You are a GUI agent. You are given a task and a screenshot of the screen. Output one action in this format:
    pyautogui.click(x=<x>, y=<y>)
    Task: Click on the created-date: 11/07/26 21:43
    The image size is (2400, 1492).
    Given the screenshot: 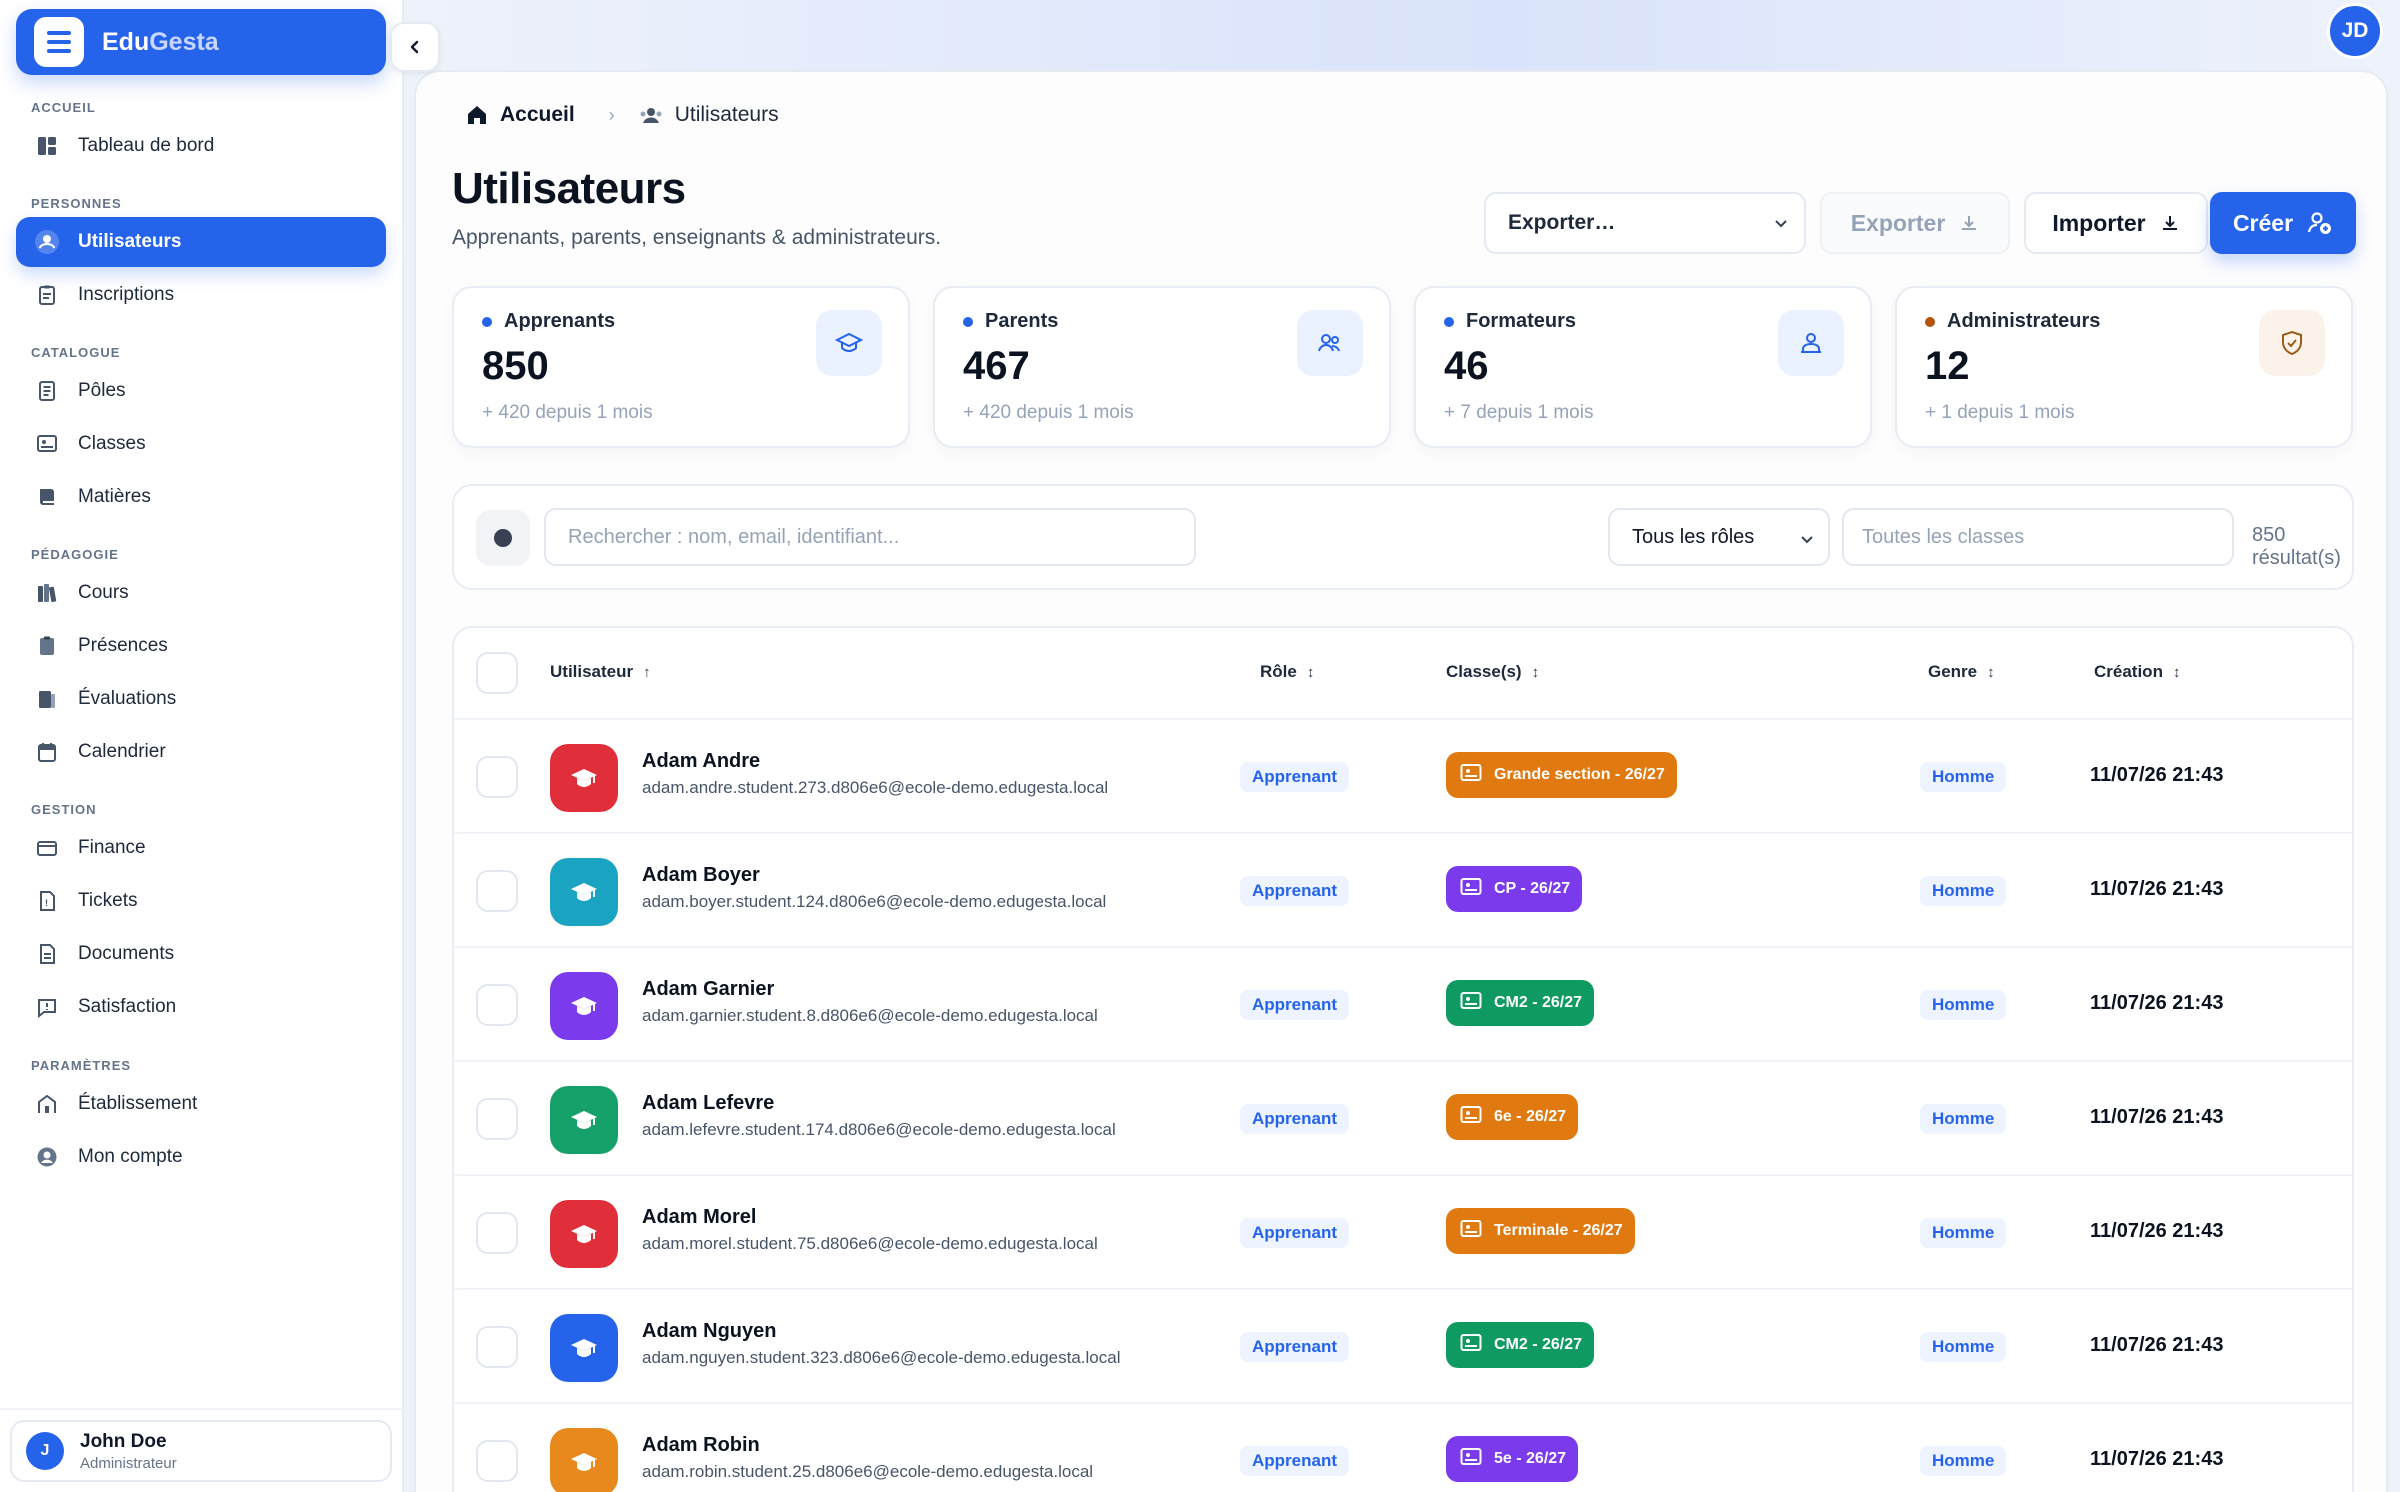 What is the action you would take?
    pyautogui.click(x=2157, y=1003)
    